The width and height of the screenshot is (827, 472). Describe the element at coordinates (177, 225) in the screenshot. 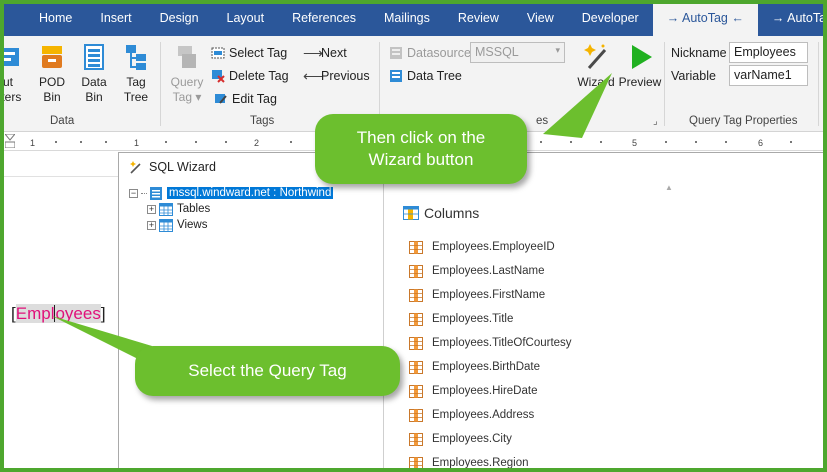

I see `tree-node-views: + Views` at that location.